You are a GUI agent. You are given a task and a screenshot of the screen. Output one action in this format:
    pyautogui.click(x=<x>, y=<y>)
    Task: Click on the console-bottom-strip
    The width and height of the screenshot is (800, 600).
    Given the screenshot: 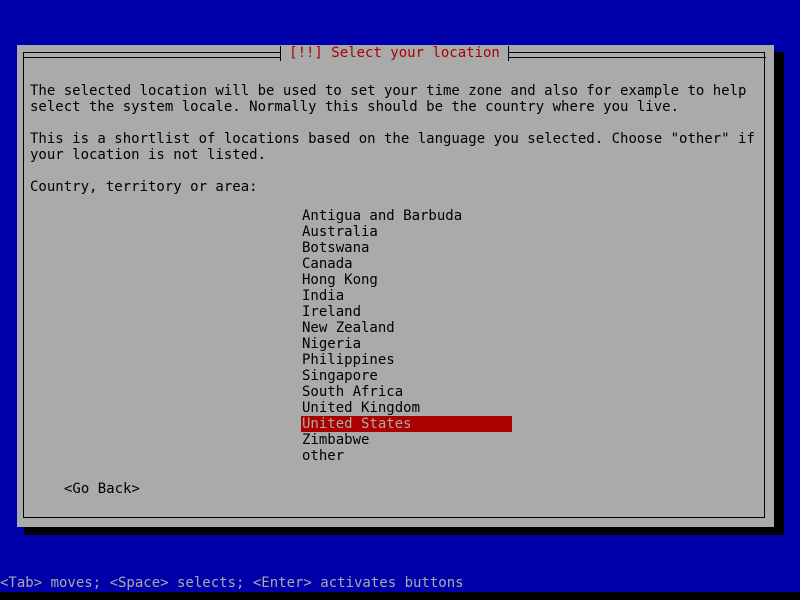 What is the action you would take?
    pyautogui.click(x=400, y=596)
    